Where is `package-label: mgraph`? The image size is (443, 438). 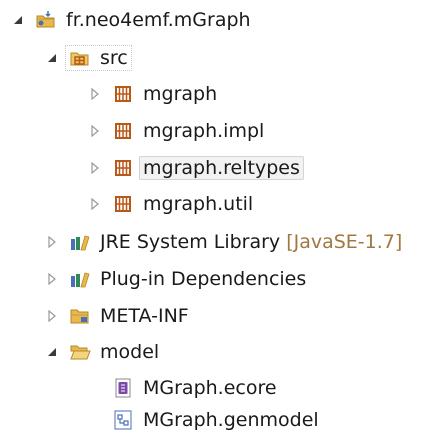
package-label: mgraph is located at coordinates (180, 94).